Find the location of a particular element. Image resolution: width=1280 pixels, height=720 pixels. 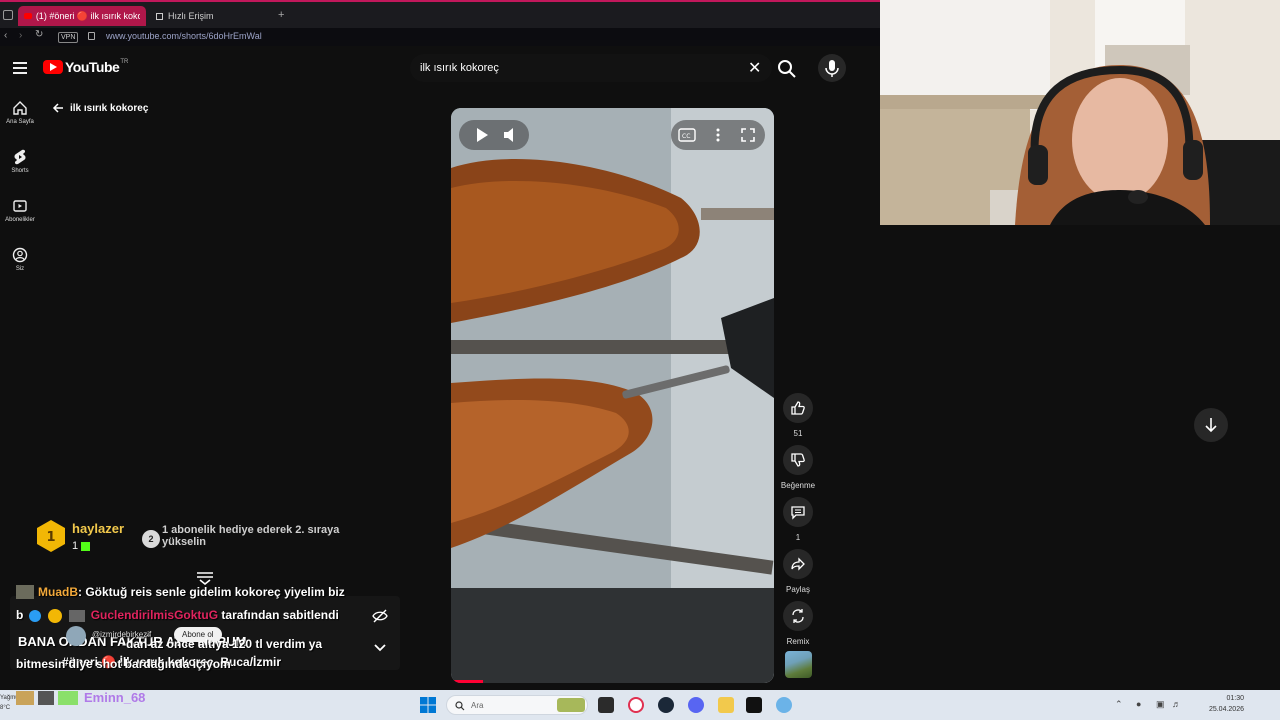

sidebar-item-label: Siz is located at coordinates (20, 269).